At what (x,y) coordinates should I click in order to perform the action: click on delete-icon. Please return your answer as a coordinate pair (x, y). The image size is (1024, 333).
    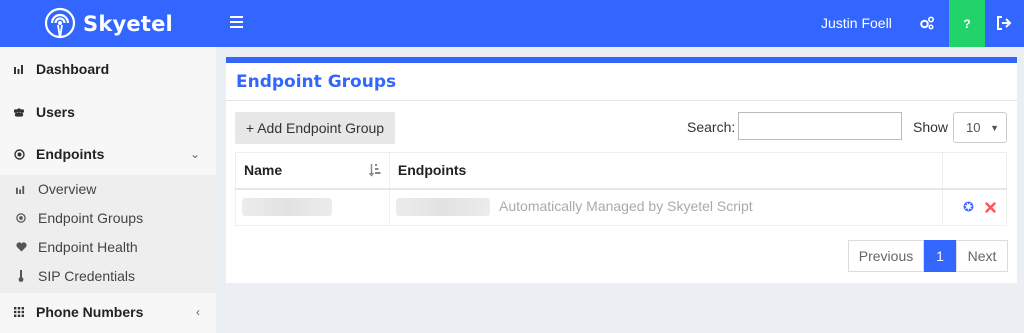
    Looking at the image, I should click on (990, 208).